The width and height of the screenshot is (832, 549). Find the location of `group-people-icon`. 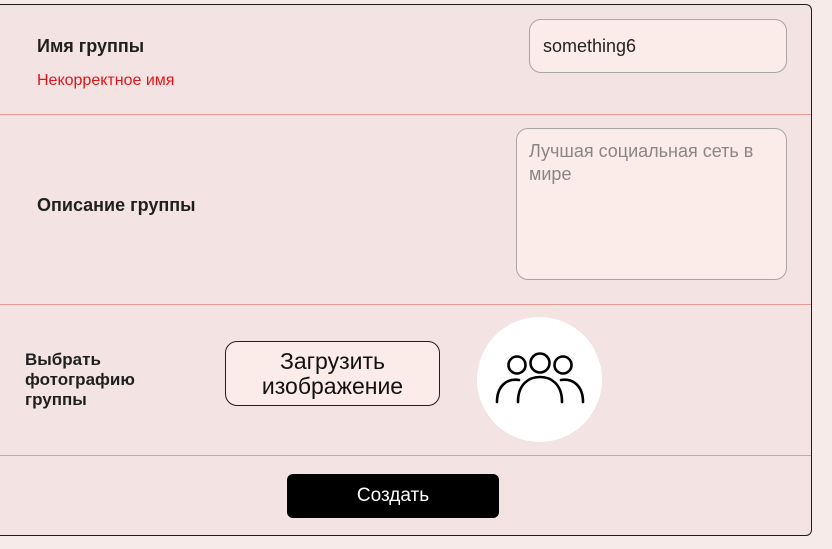

group-people-icon is located at coordinates (539, 377).